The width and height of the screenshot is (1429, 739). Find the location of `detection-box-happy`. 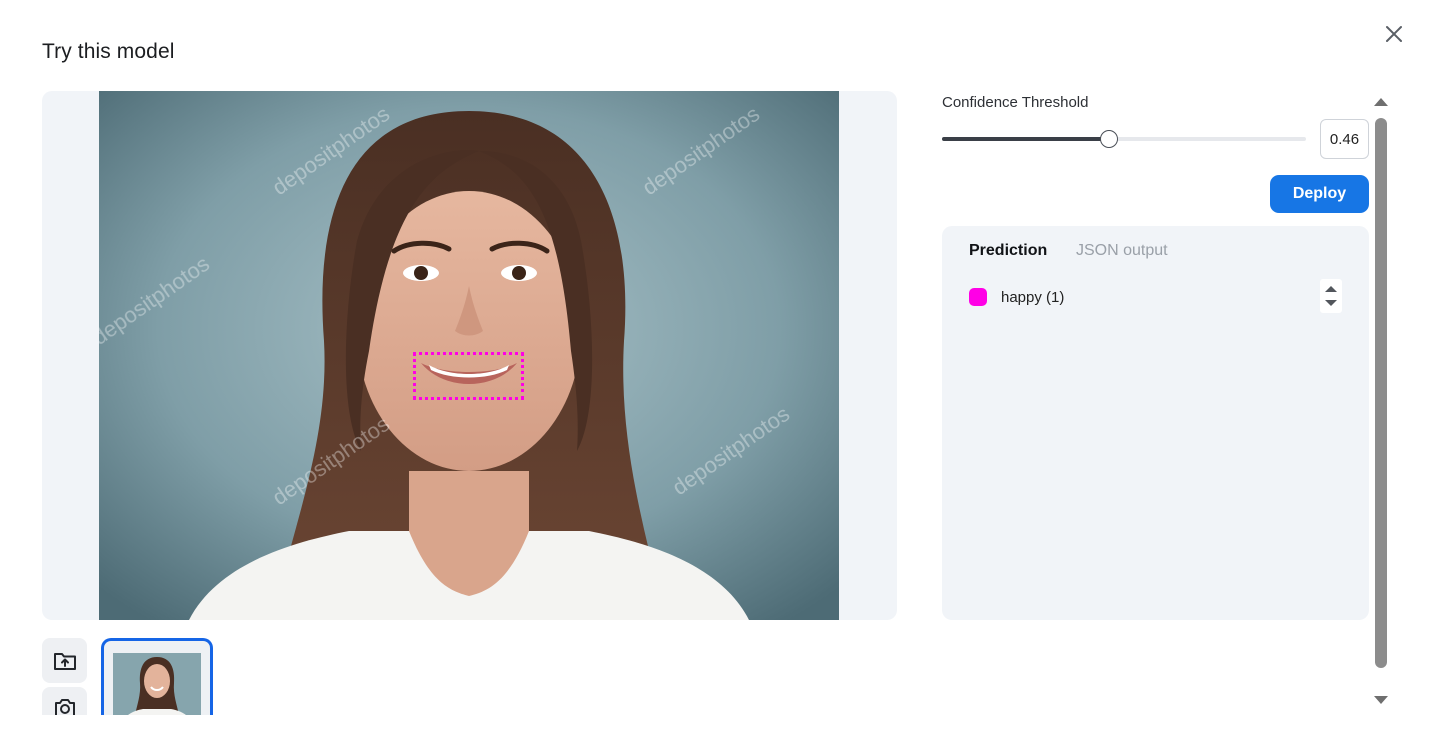

detection-box-happy is located at coordinates (468, 376).